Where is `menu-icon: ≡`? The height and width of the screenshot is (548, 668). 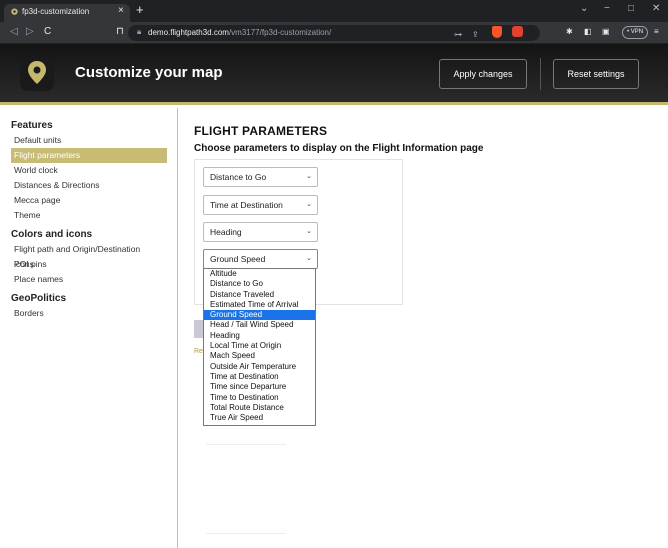 menu-icon: ≡ is located at coordinates (656, 31).